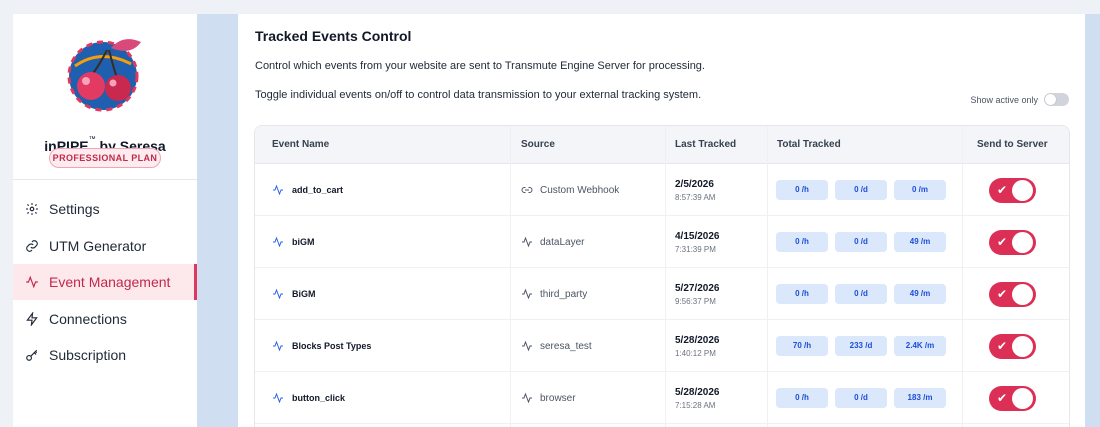  I want to click on sidebar-item-label: Connections, so click(88, 319).